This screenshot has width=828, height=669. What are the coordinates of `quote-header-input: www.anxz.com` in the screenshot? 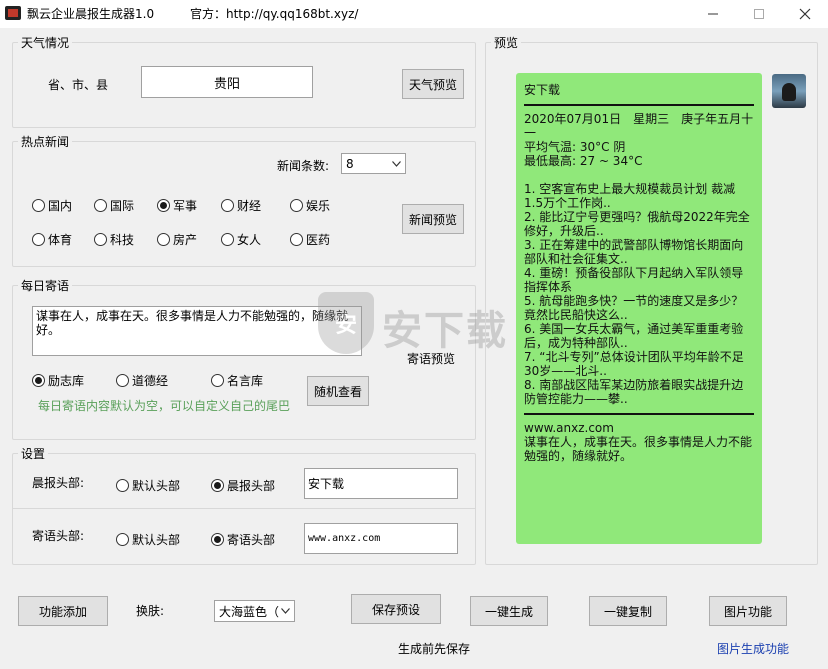 It's located at (381, 538).